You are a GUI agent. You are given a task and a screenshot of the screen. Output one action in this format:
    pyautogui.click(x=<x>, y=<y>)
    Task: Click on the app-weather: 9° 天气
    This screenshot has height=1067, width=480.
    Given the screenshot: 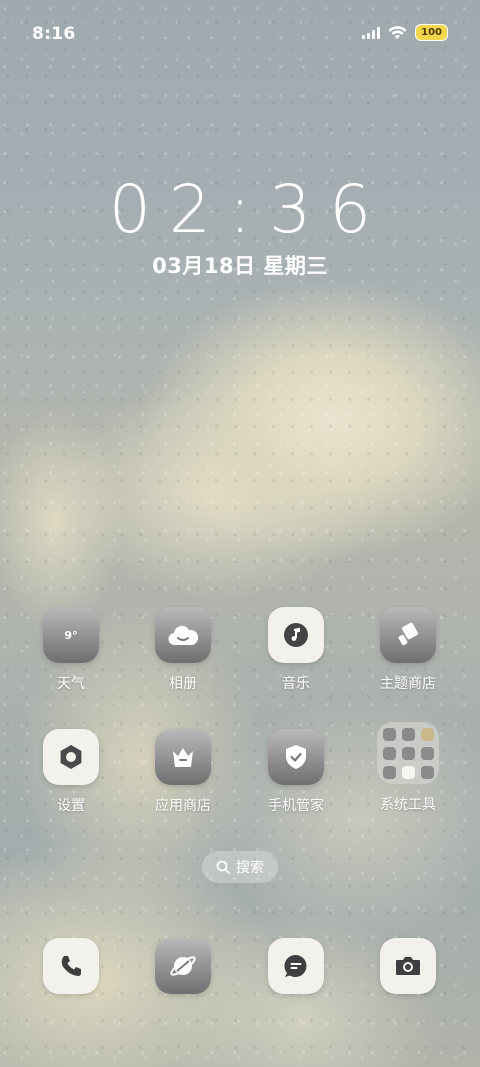 What is the action you would take?
    pyautogui.click(x=71, y=650)
    